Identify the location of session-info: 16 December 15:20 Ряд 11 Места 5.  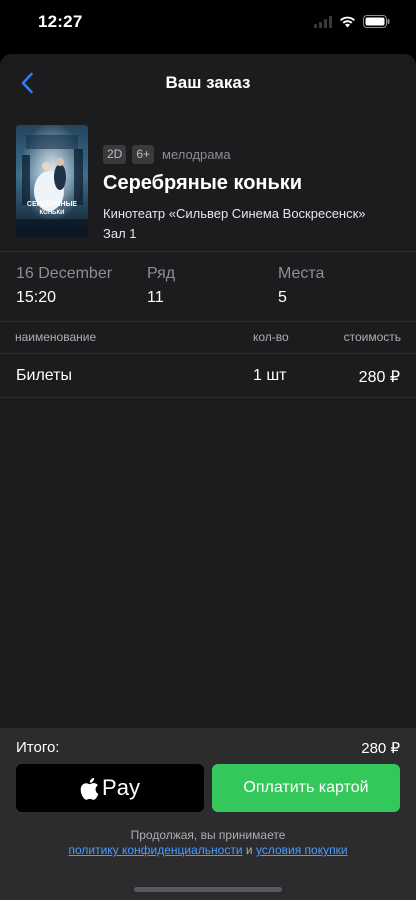
(208, 287).